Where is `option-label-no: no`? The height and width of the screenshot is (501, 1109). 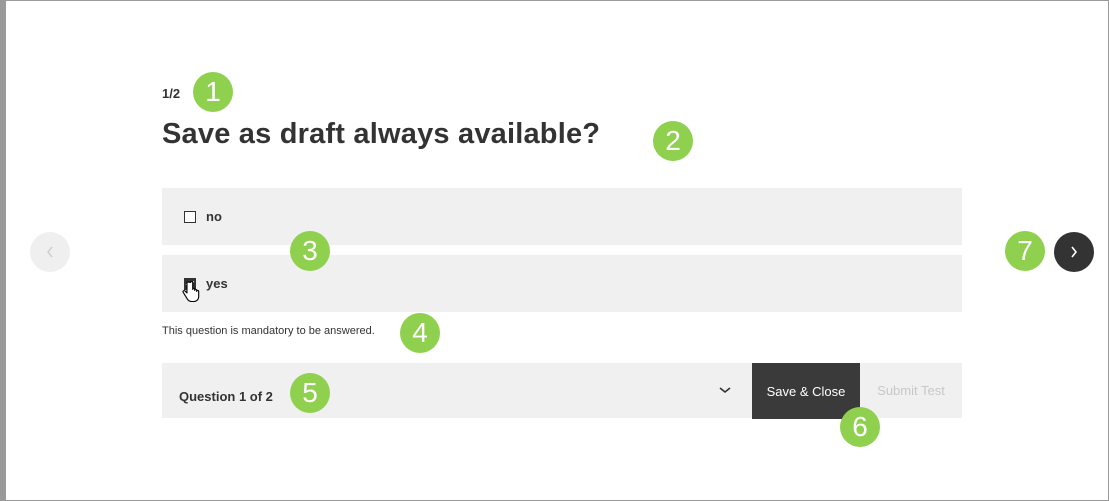
option-label-no: no is located at coordinates (214, 216).